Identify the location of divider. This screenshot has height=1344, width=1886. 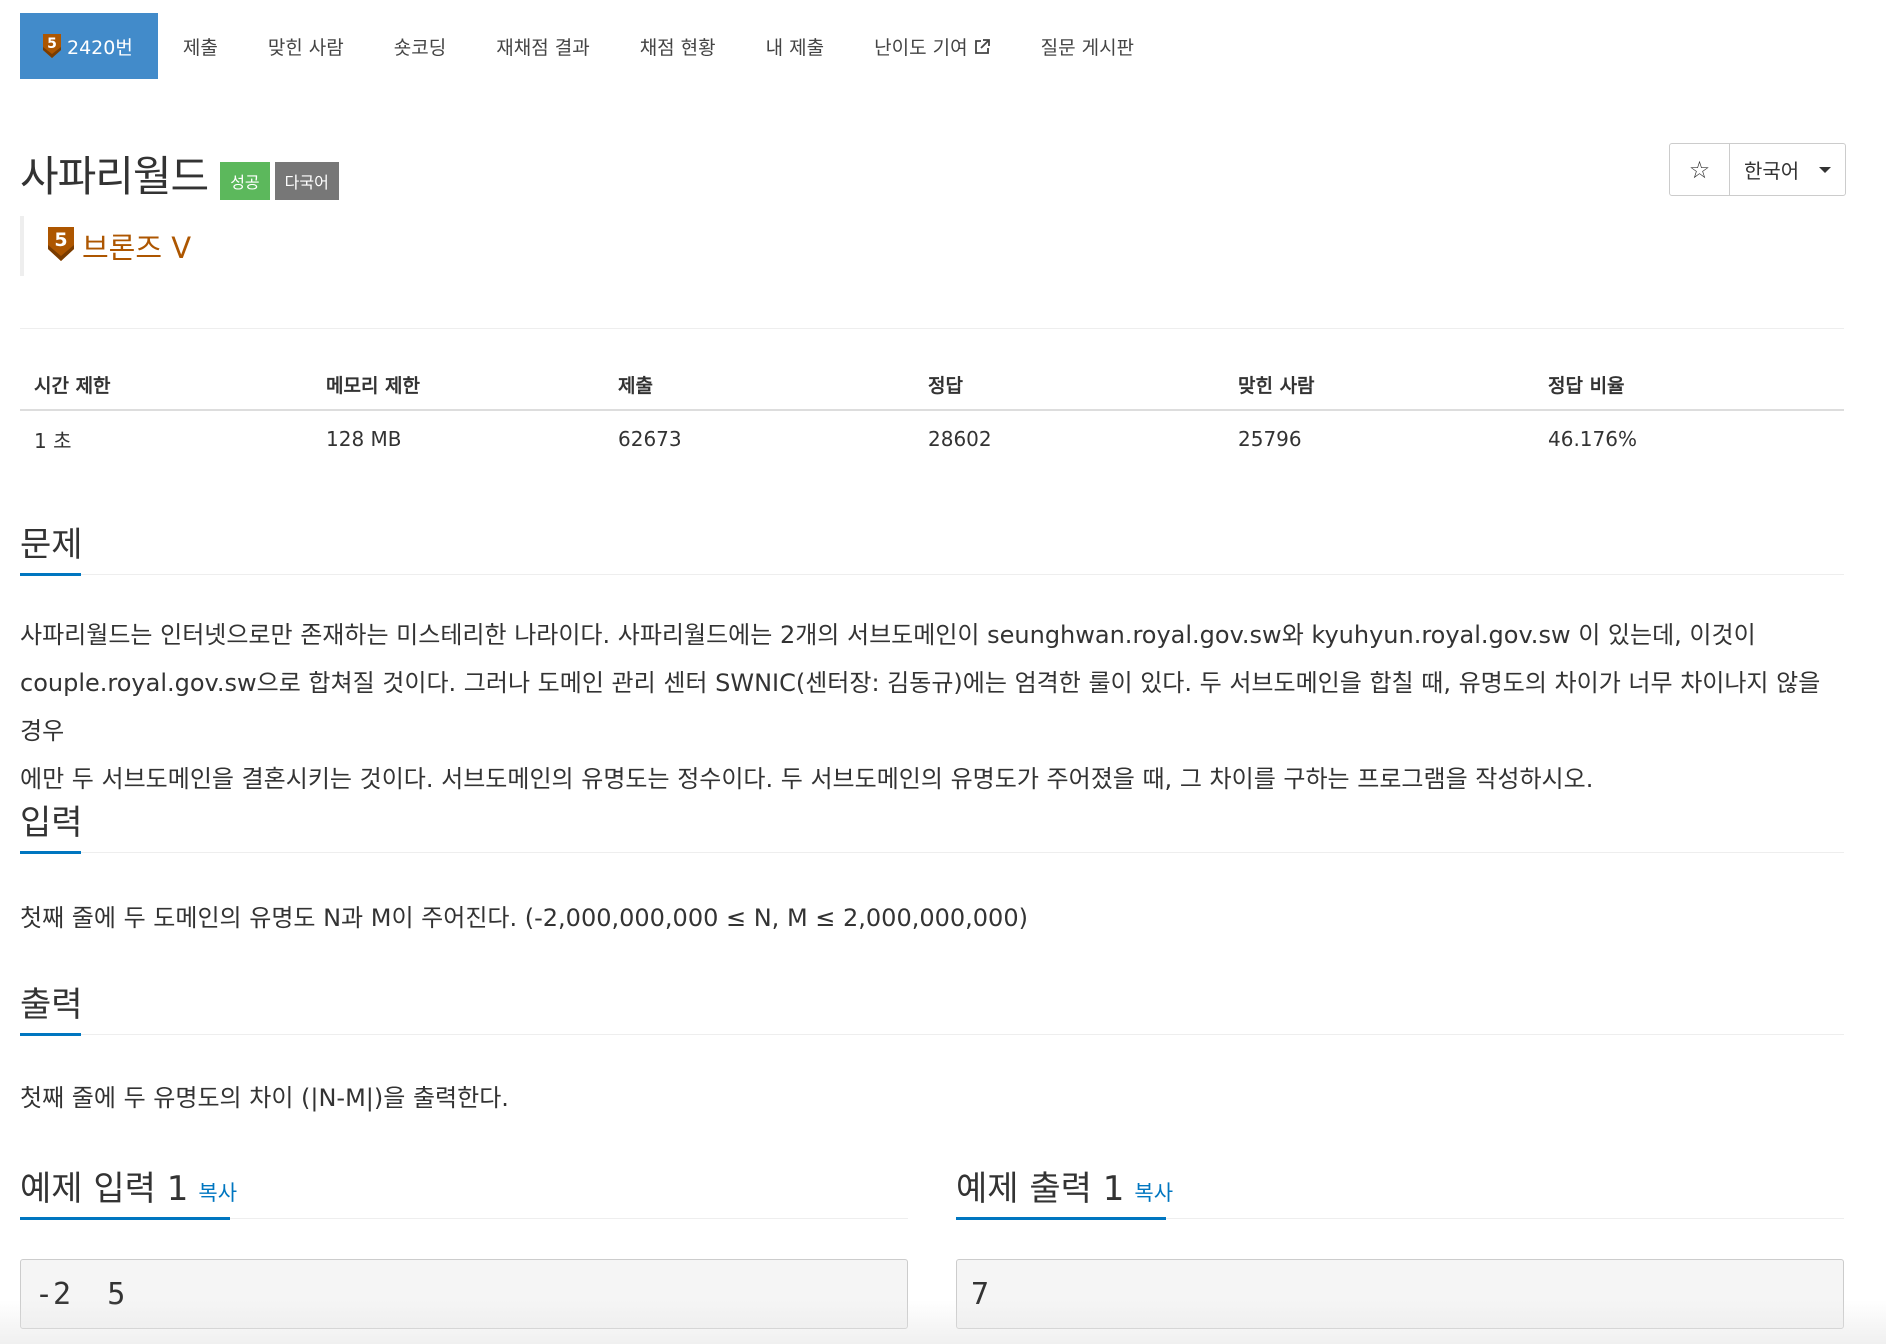
(932, 328).